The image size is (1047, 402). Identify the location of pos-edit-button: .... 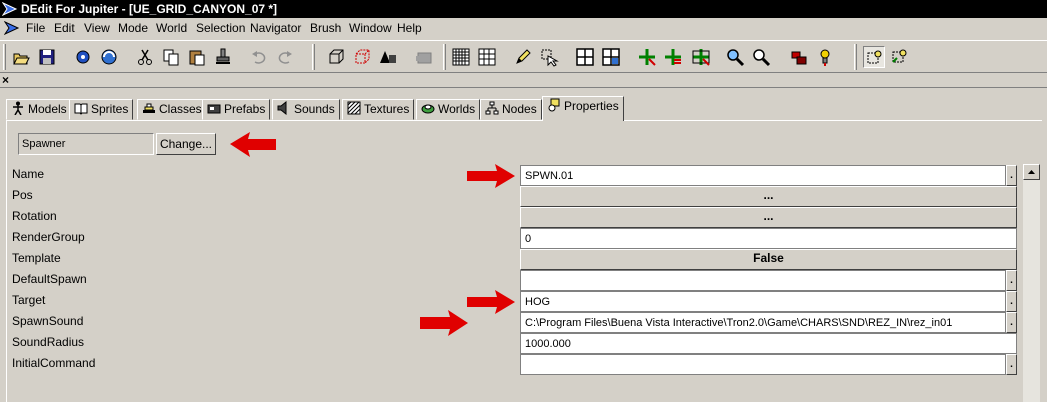
(768, 196).